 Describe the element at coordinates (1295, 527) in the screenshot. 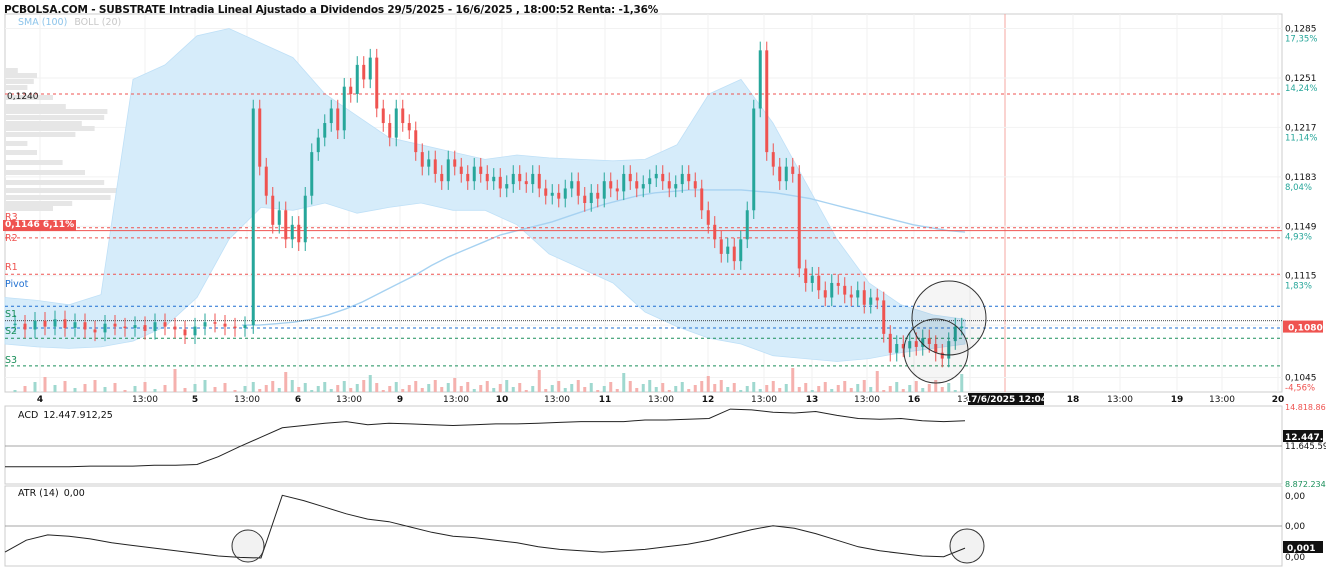

I see `atr-axis-tick: 0,00` at that location.